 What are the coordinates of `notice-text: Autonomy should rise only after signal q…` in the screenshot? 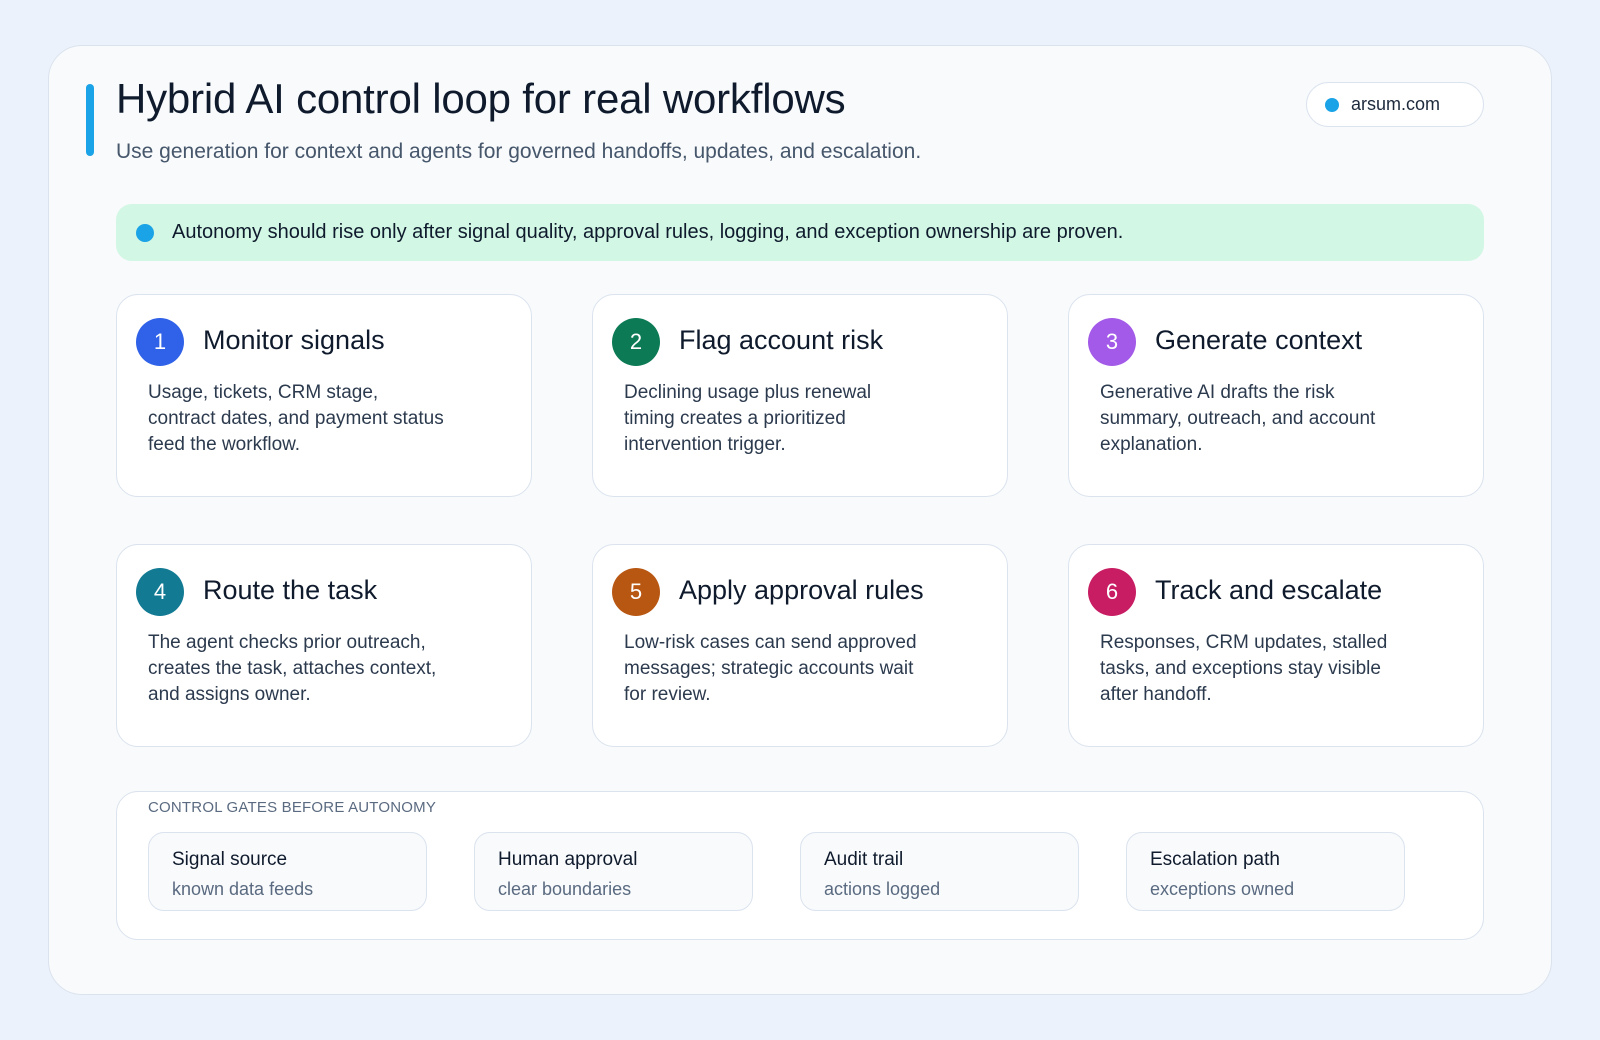 It's located at (648, 232).